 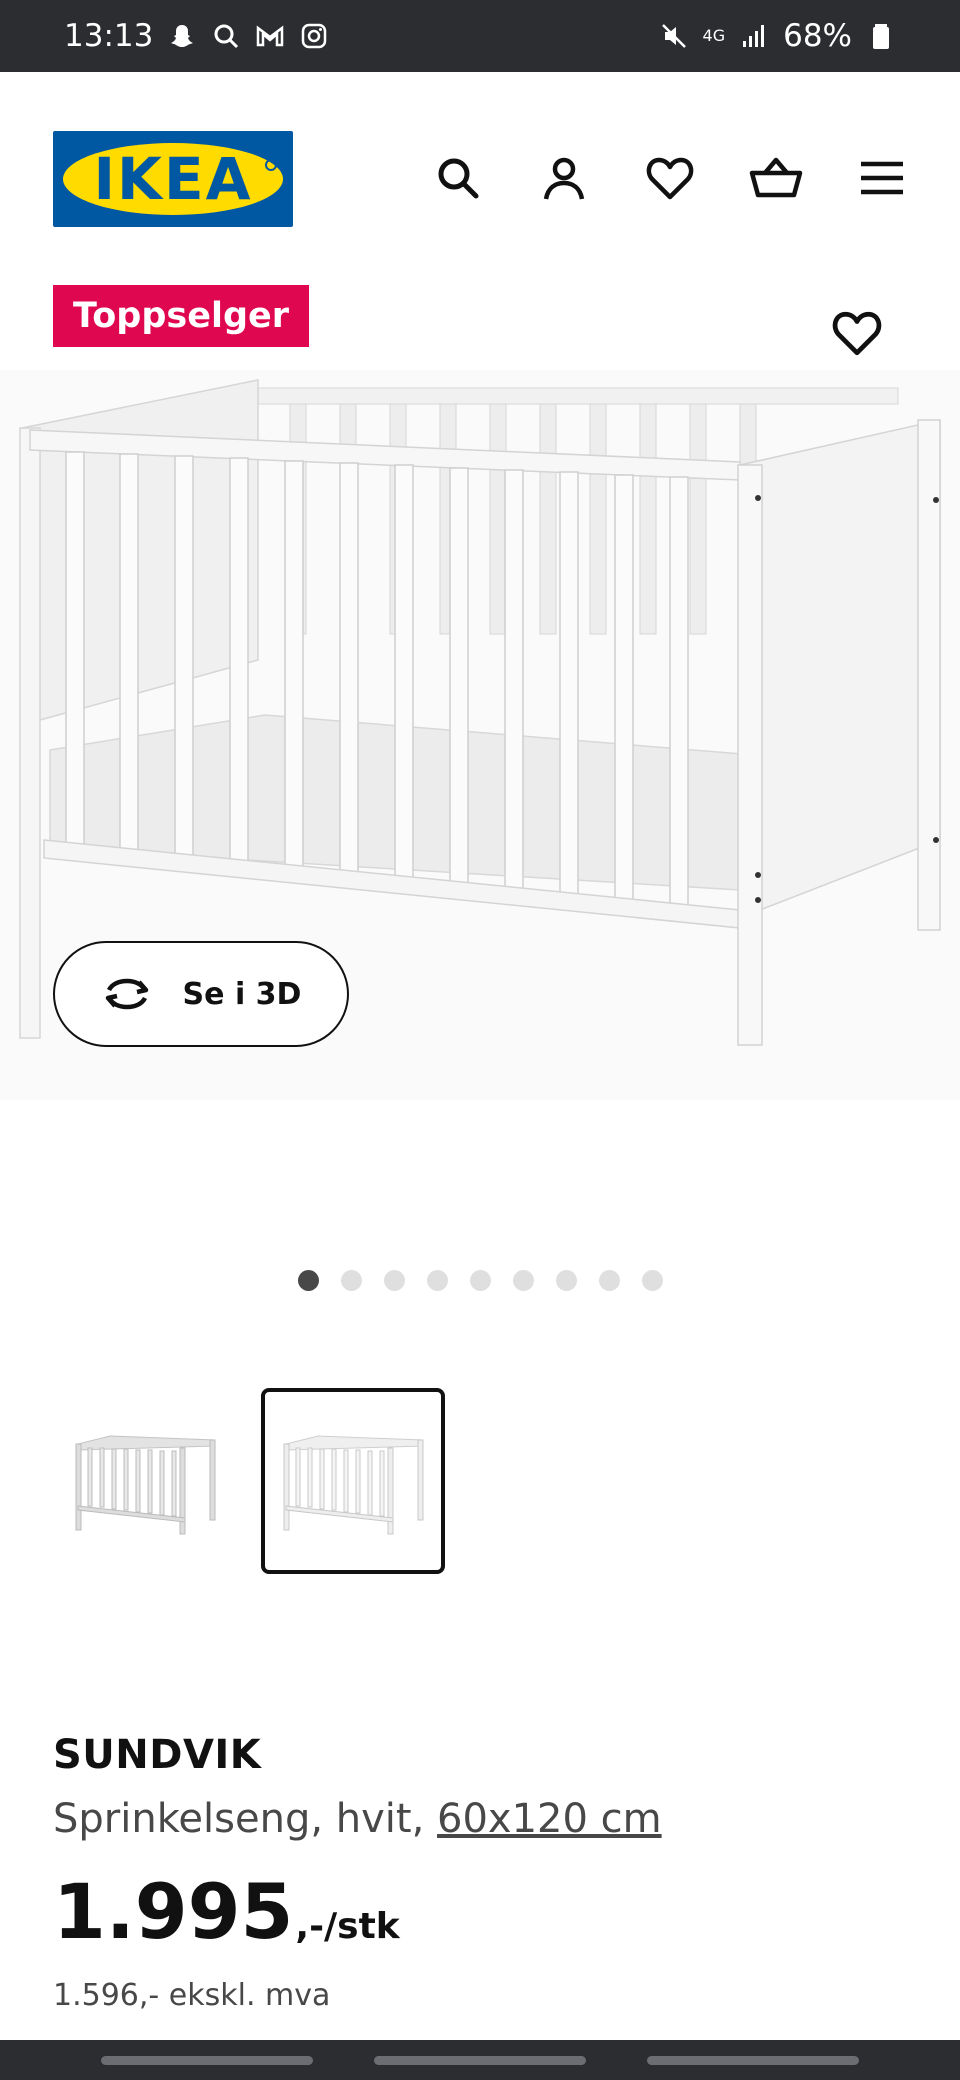 I want to click on menu-button, so click(x=882, y=178).